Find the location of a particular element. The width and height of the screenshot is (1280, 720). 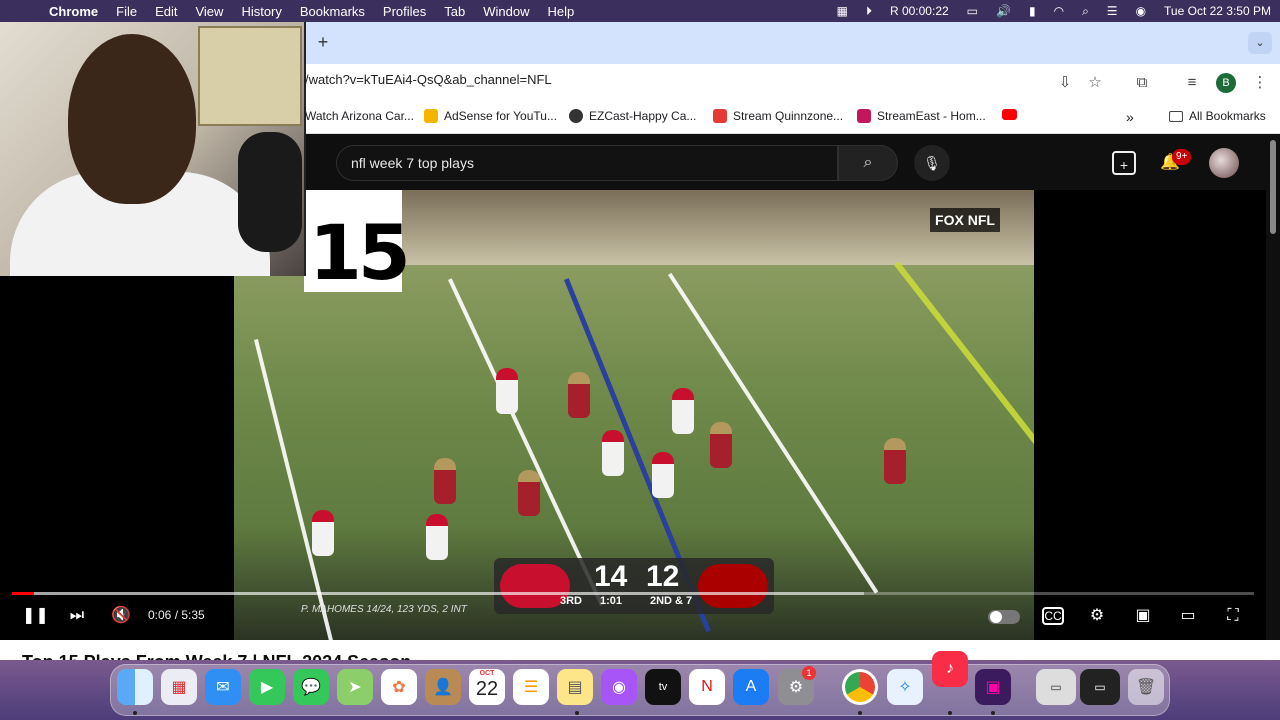

voice-search-icon: 🎙 is located at coordinates (932, 163).